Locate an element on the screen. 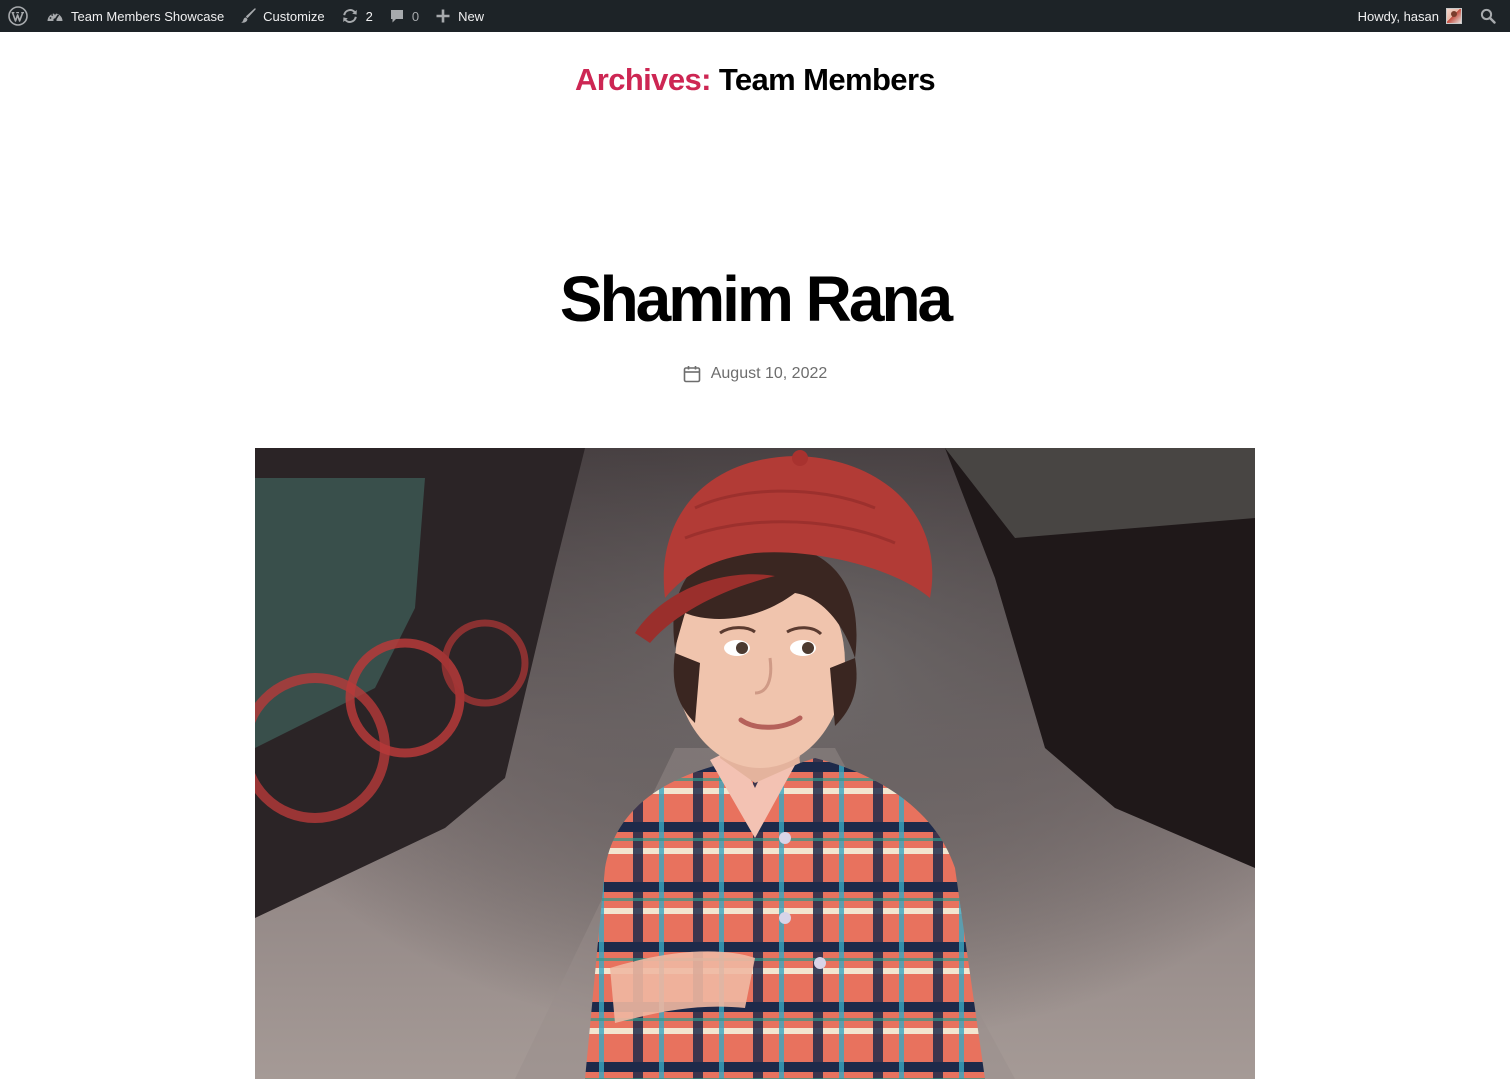 Image resolution: width=1510 pixels, height=1079 pixels. calendar-icon is located at coordinates (692, 374).